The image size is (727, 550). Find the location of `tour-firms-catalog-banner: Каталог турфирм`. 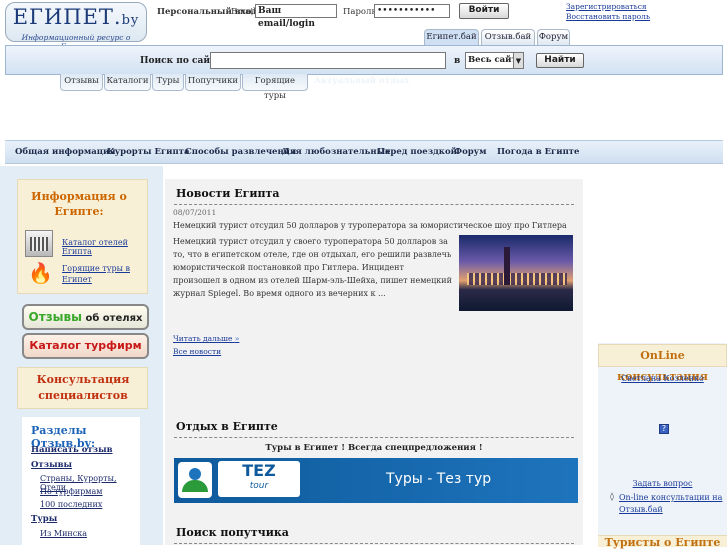

tour-firms-catalog-banner: Каталог турфирм is located at coordinates (85, 346).